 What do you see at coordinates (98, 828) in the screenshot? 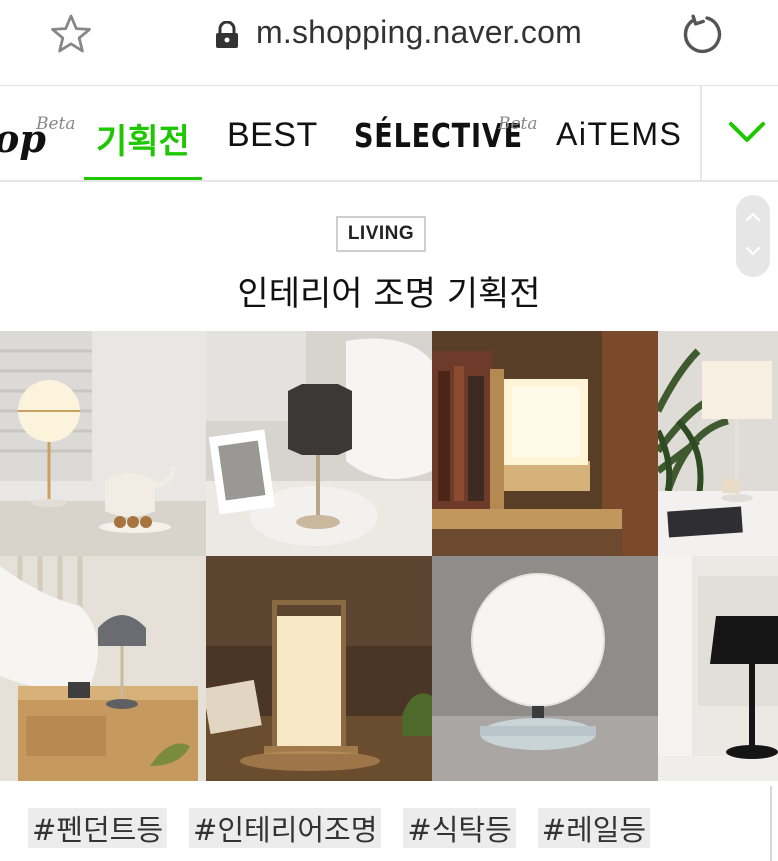
I see `hashtag-pendant: #펜던트등` at bounding box center [98, 828].